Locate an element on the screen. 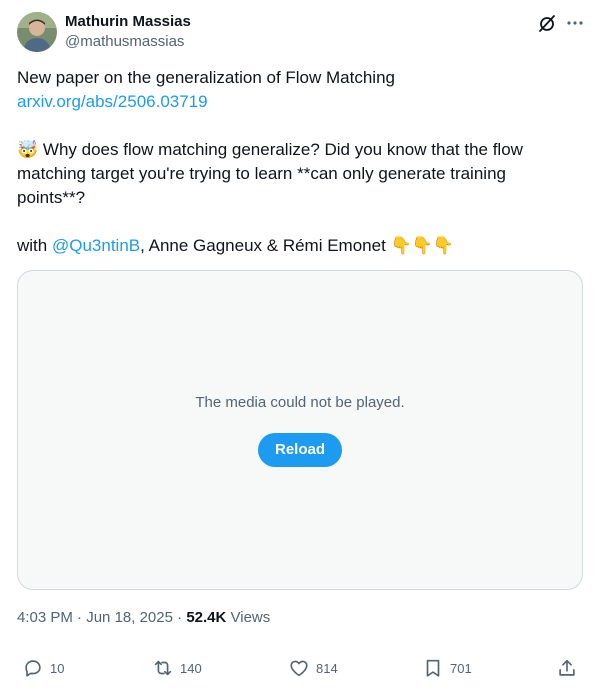  views-label: Views is located at coordinates (250, 617).